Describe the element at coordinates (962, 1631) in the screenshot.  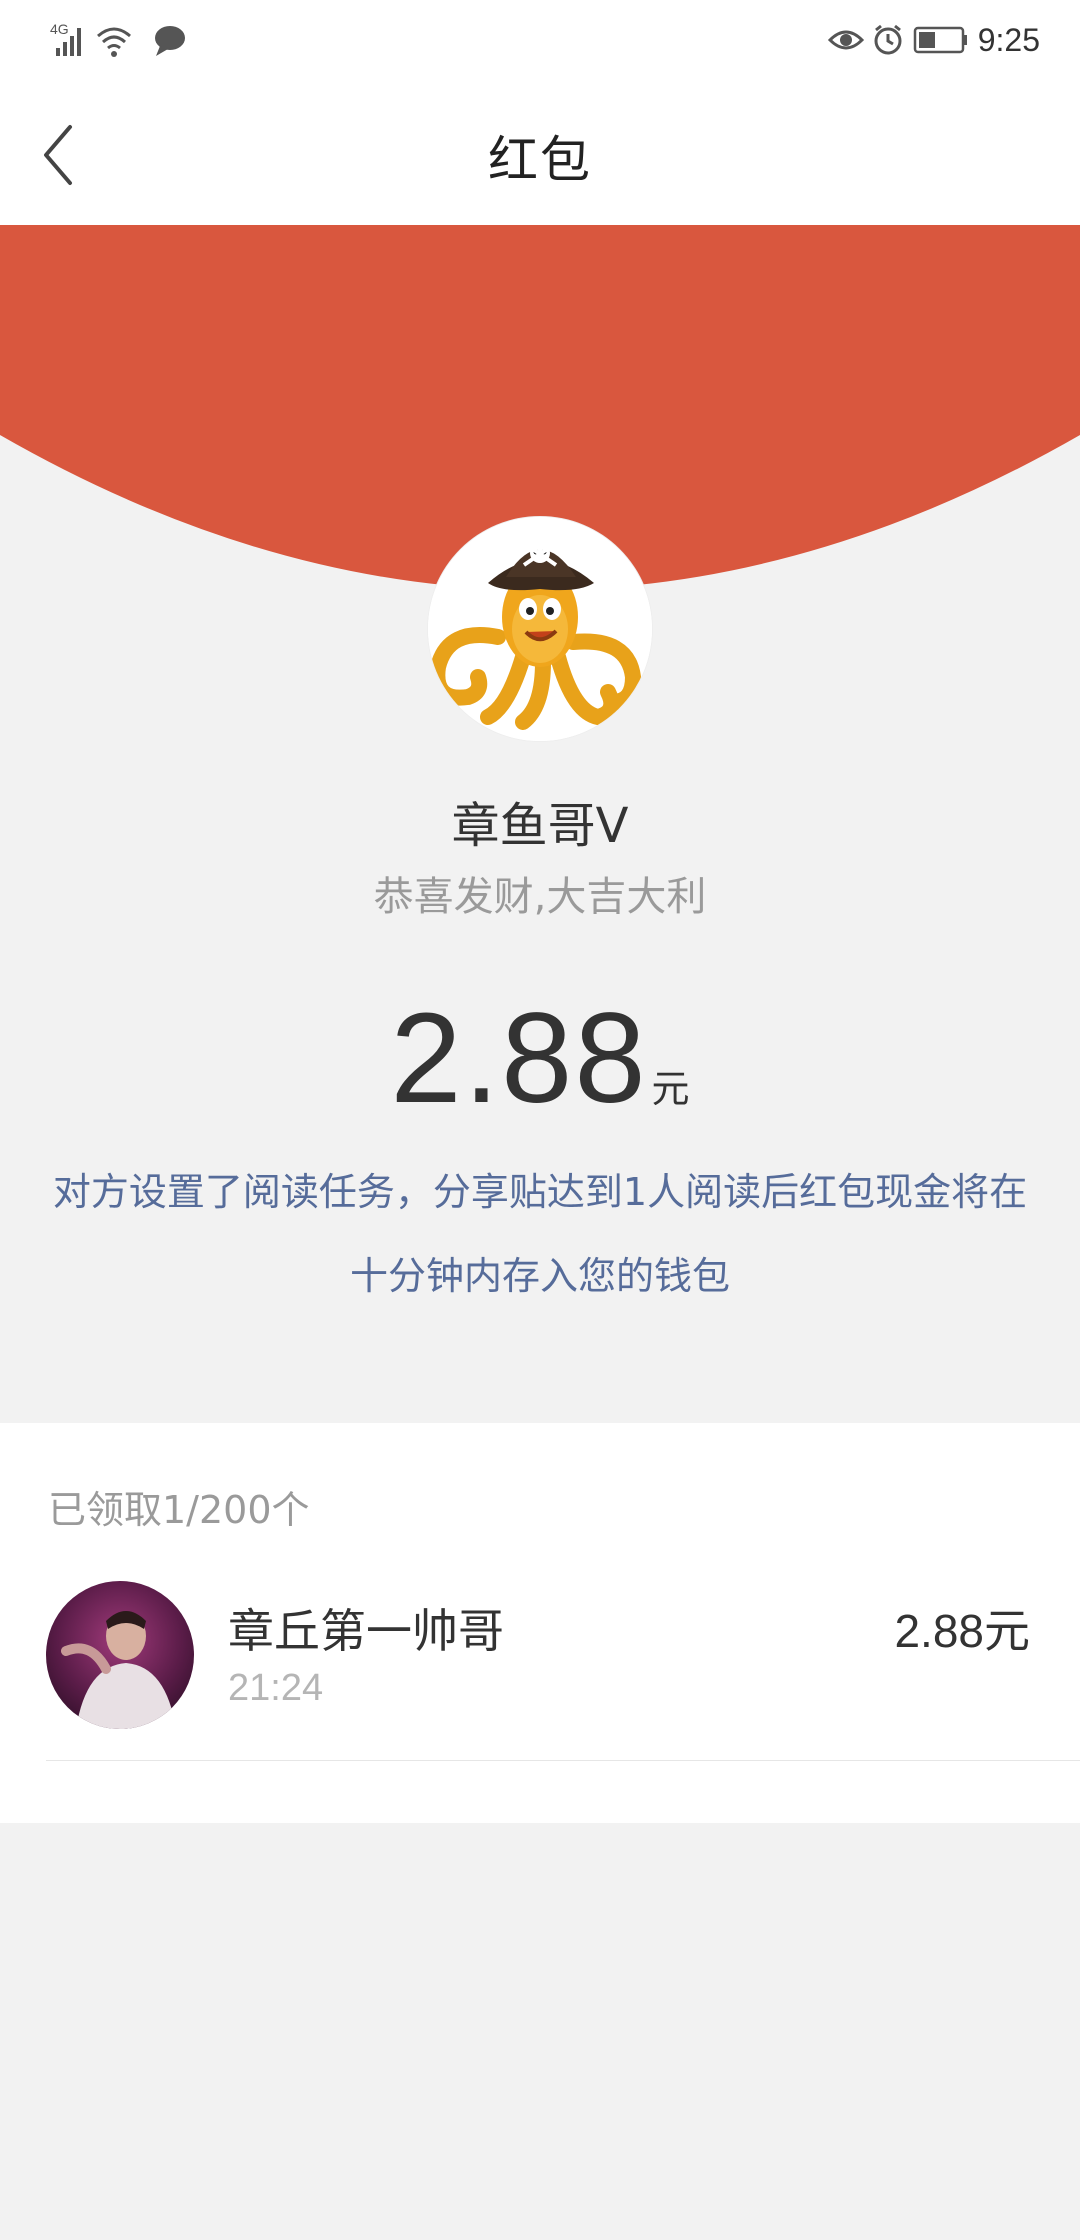
I see `receive-amount: 2.88元` at that location.